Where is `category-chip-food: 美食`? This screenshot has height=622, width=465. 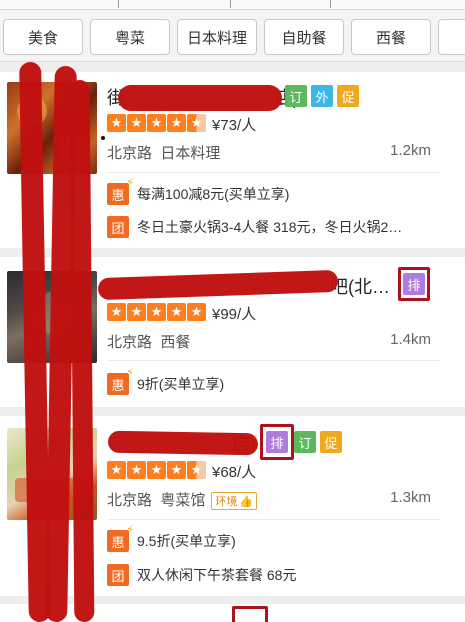 category-chip-food: 美食 is located at coordinates (43, 37).